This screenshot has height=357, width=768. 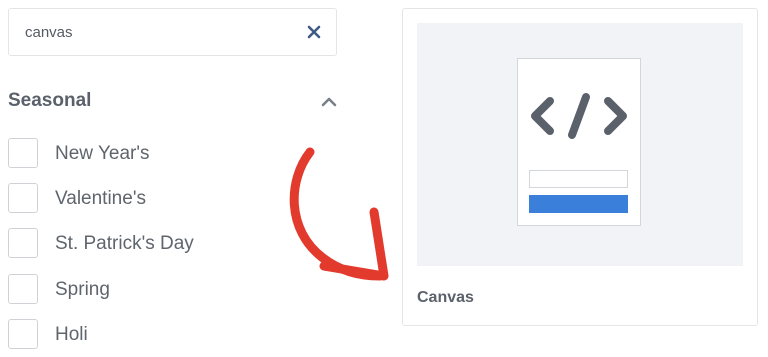 What do you see at coordinates (49, 32) in the screenshot?
I see `search-value: canvas` at bounding box center [49, 32].